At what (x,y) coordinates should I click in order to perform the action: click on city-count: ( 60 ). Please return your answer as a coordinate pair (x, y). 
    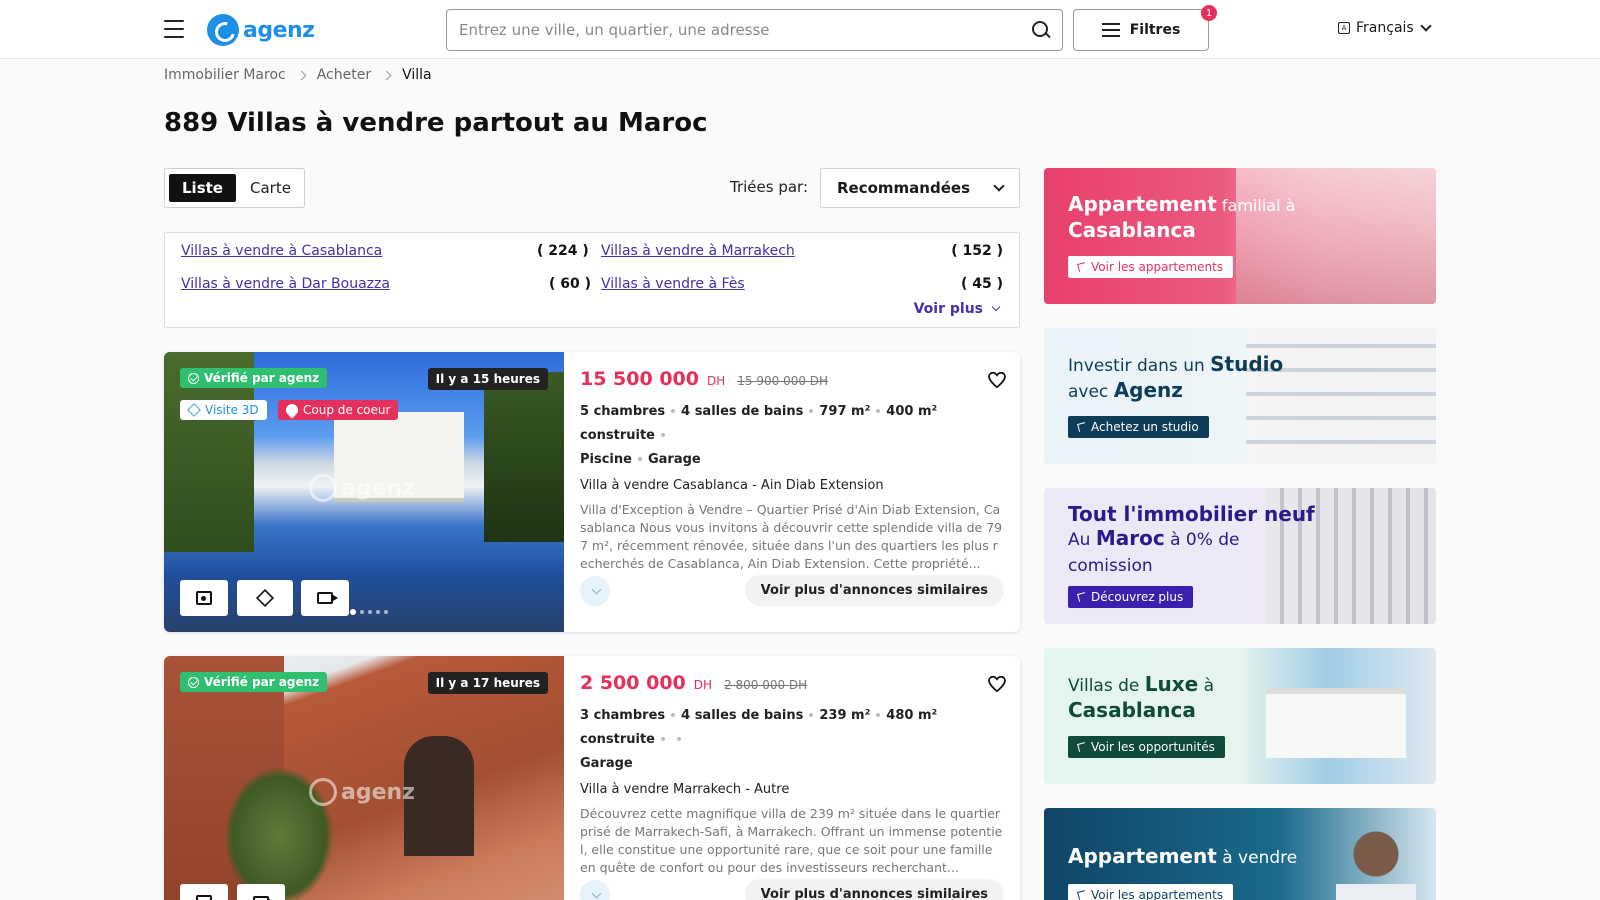
    Looking at the image, I should click on (570, 284).